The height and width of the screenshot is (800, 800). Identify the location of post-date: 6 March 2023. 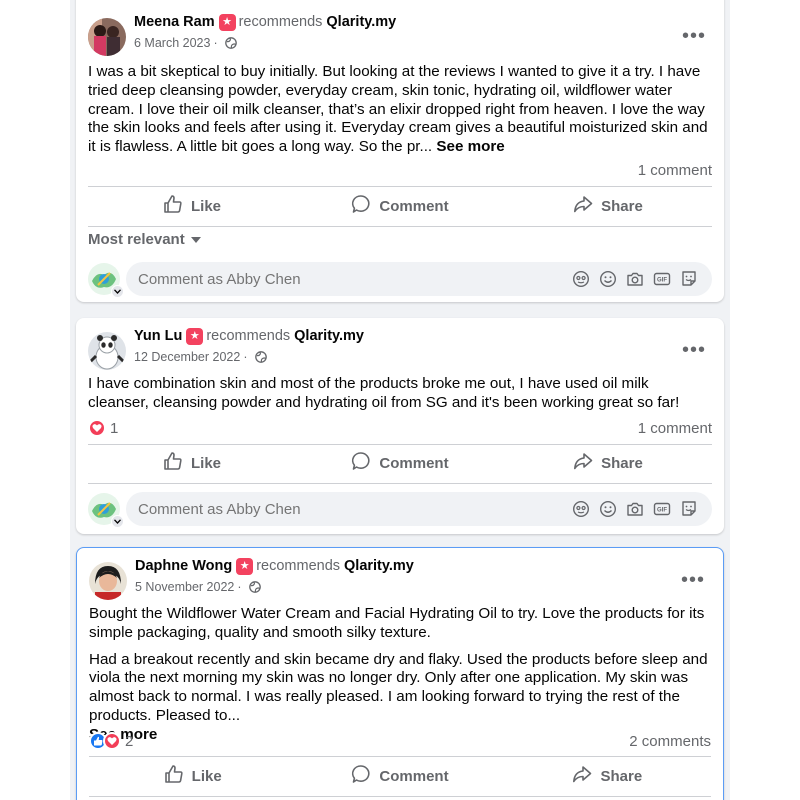
(172, 43).